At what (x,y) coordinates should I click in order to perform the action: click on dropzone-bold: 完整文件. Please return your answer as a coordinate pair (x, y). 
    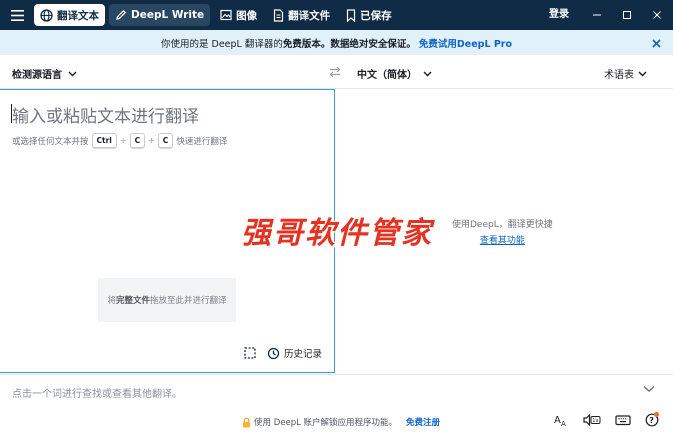
    Looking at the image, I should click on (132, 301).